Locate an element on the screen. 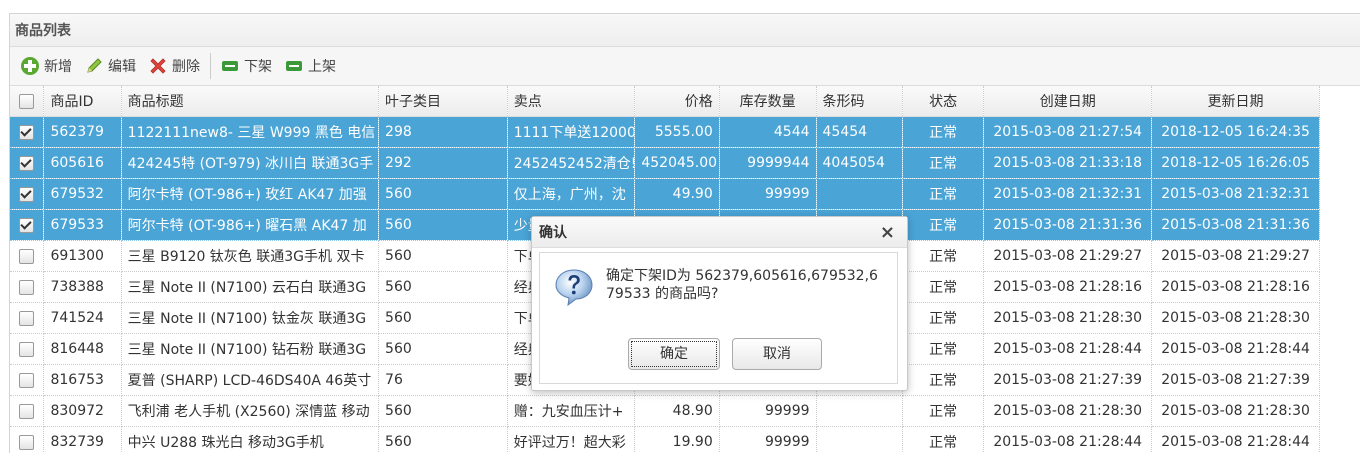 The height and width of the screenshot is (453, 1360). delete-button: 删除 is located at coordinates (174, 66).